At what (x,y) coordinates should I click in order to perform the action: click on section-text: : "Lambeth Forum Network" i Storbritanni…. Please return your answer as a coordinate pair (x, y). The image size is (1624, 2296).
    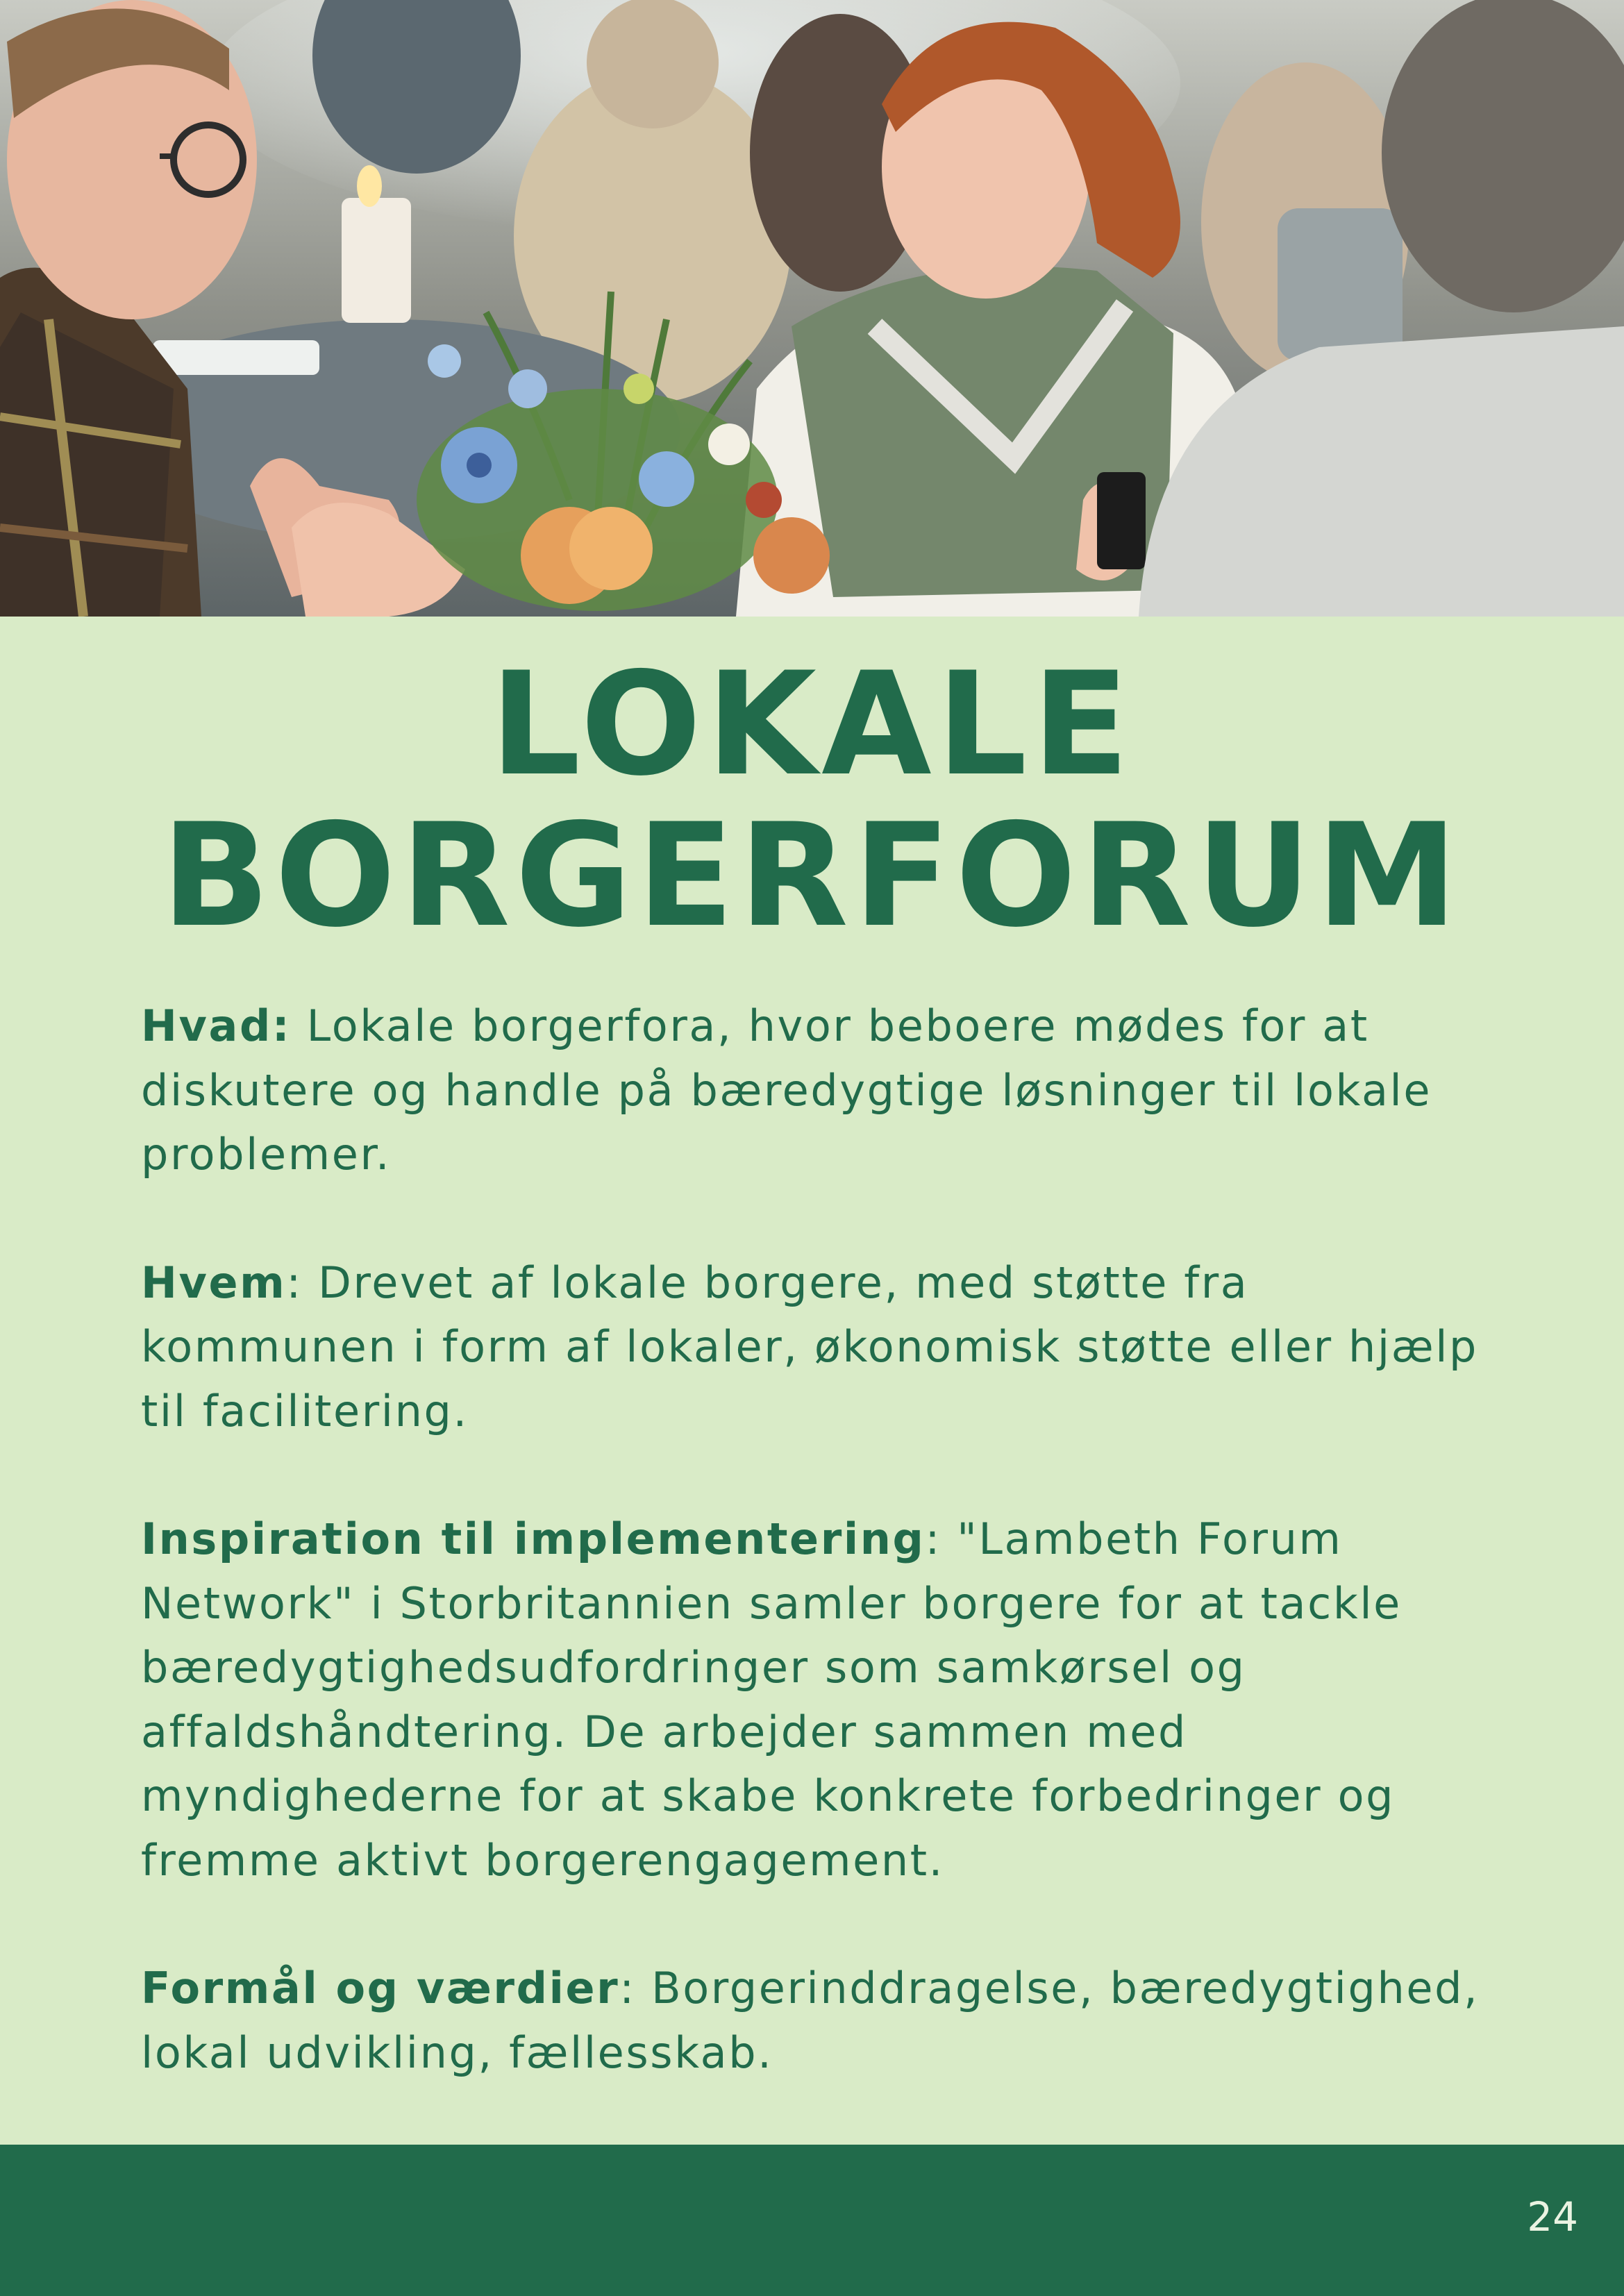
    Looking at the image, I should click on (771, 1700).